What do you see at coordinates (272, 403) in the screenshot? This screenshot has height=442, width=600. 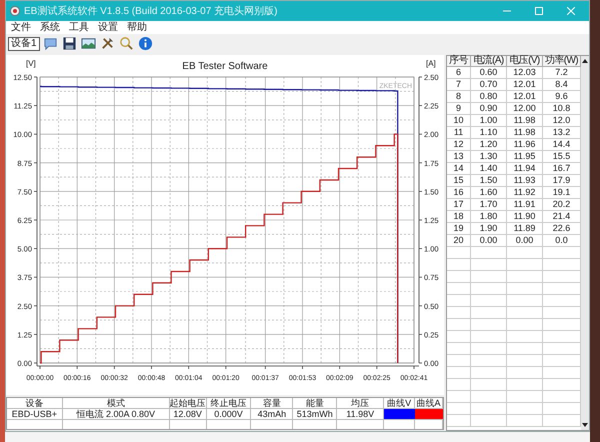 I see `column-header: 容量` at bounding box center [272, 403].